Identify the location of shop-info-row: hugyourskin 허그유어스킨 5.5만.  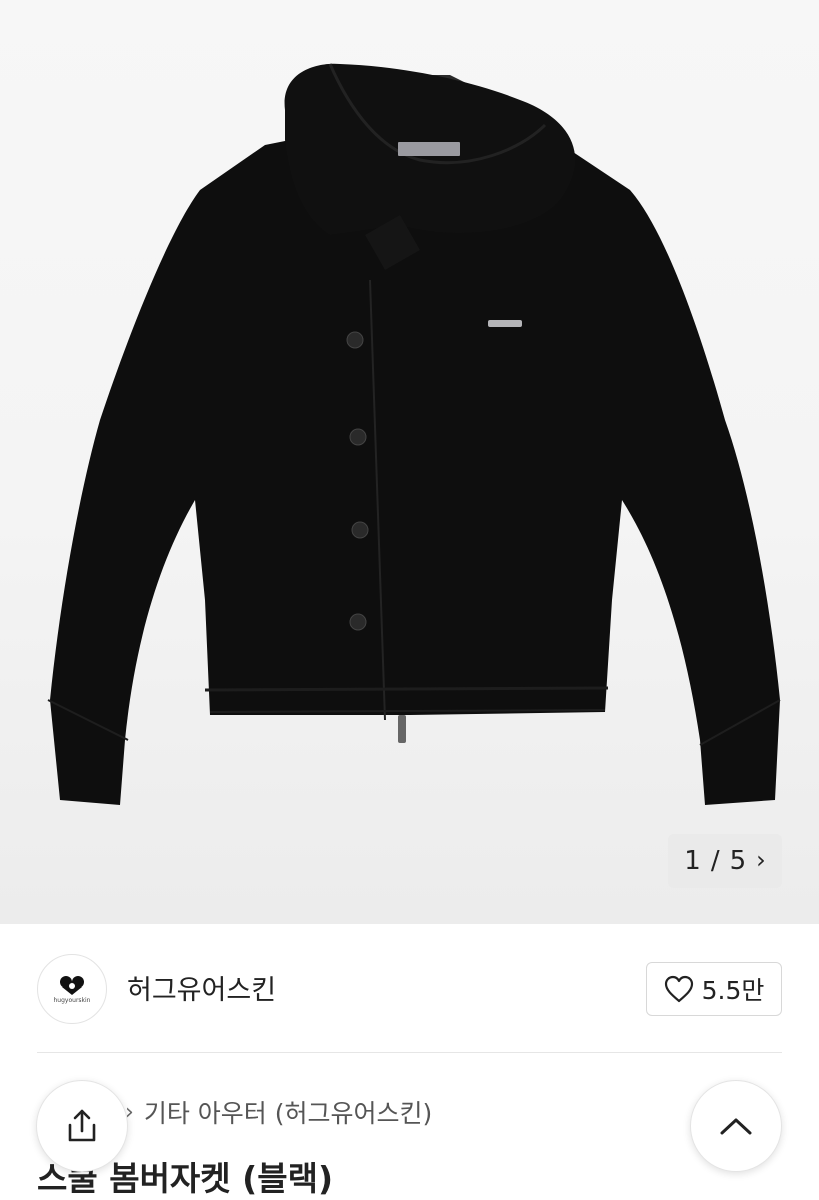
(409, 988).